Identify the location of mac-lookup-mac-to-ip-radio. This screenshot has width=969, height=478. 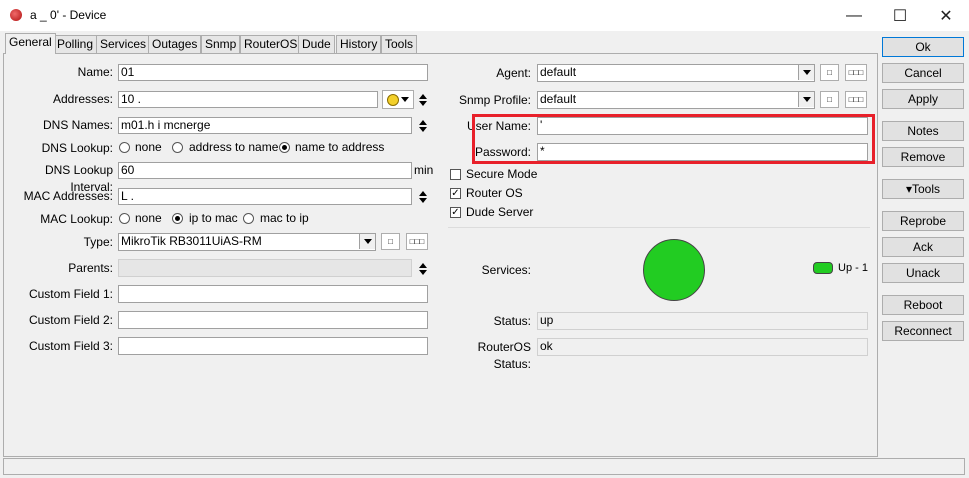
(248, 218).